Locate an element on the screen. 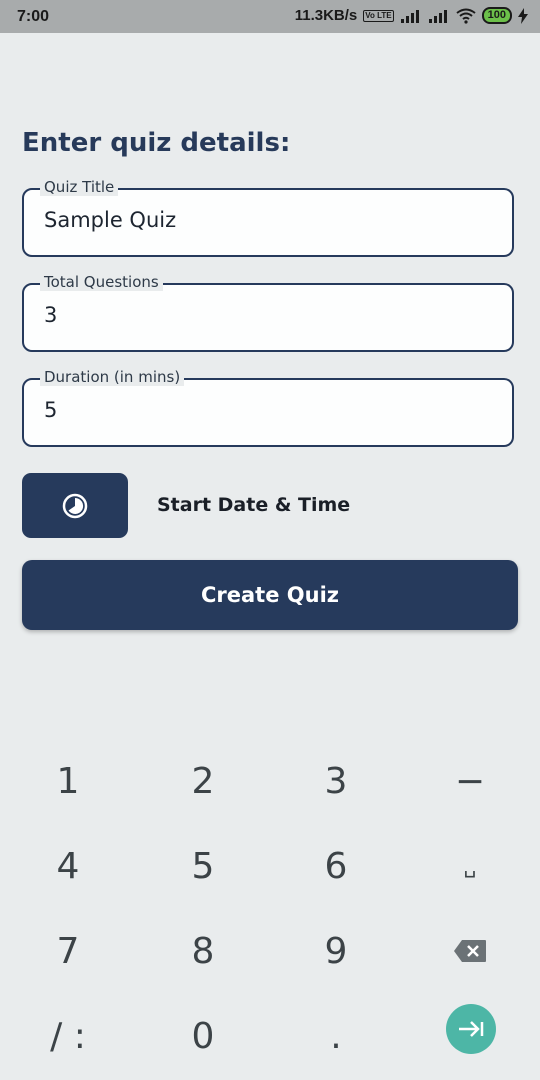 This screenshot has width=540, height=1080. duration-input is located at coordinates (264, 410).